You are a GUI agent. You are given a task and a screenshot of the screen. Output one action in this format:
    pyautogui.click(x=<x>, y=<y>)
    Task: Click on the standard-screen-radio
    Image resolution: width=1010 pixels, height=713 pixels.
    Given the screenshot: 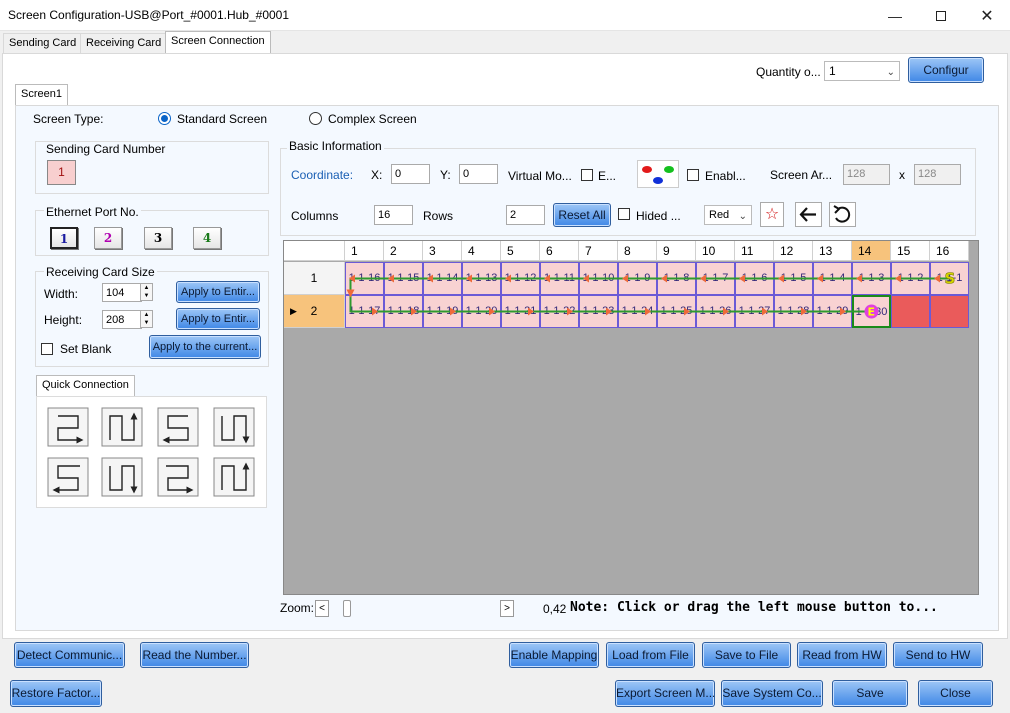 What is the action you would take?
    pyautogui.click(x=164, y=118)
    